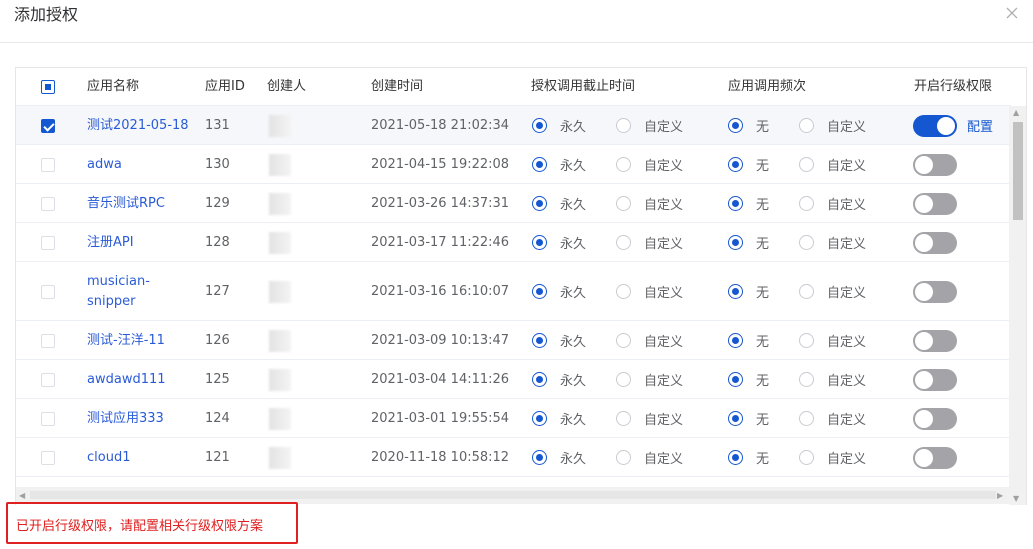 Image resolution: width=1033 pixels, height=549 pixels. What do you see at coordinates (142, 379) in the screenshot?
I see `app-name-link: awdawd111` at bounding box center [142, 379].